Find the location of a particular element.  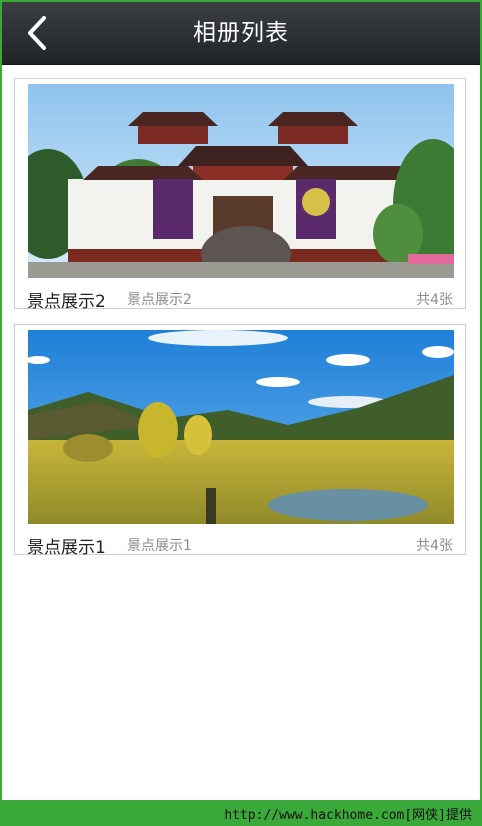

album-description: 景点展示1 is located at coordinates (159, 546).